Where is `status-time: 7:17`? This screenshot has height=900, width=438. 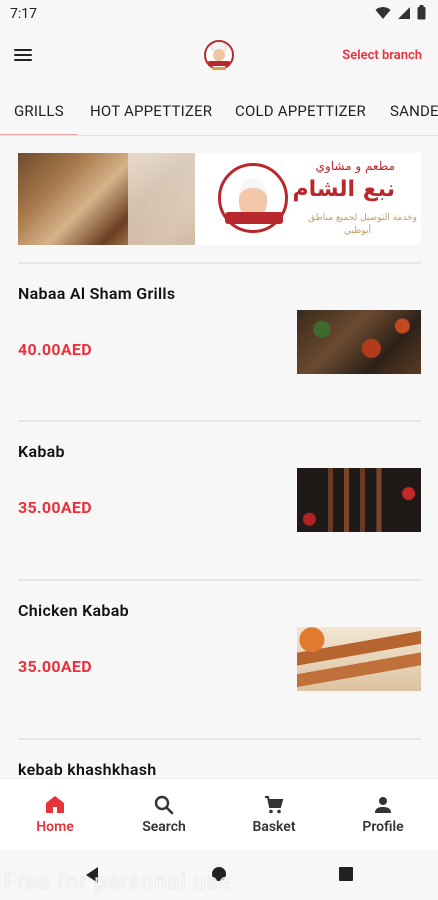 status-time: 7:17 is located at coordinates (23, 14).